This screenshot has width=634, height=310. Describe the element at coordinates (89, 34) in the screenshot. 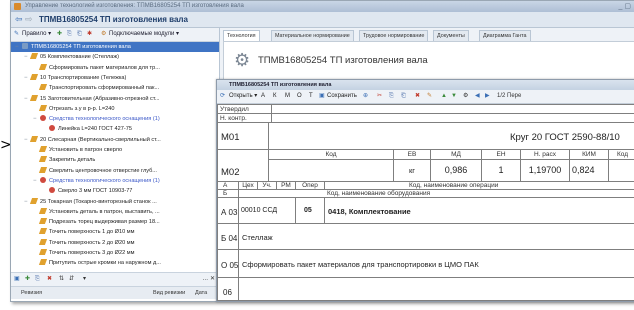

I see `tools-icon: ✱` at that location.